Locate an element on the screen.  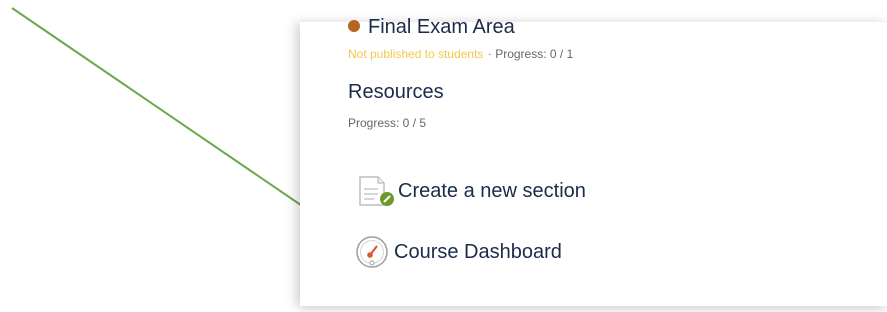
course-dashboard-label: Course Dashboard is located at coordinates (478, 251).